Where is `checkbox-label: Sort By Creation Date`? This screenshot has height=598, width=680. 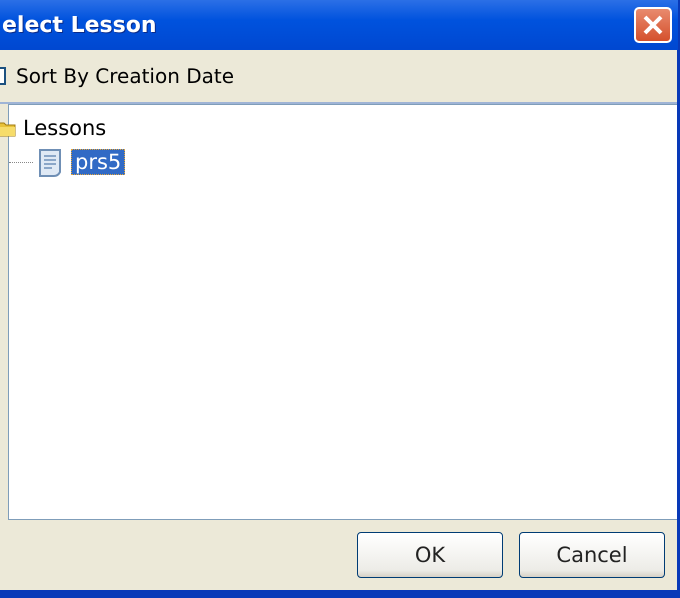 checkbox-label: Sort By Creation Date is located at coordinates (125, 76).